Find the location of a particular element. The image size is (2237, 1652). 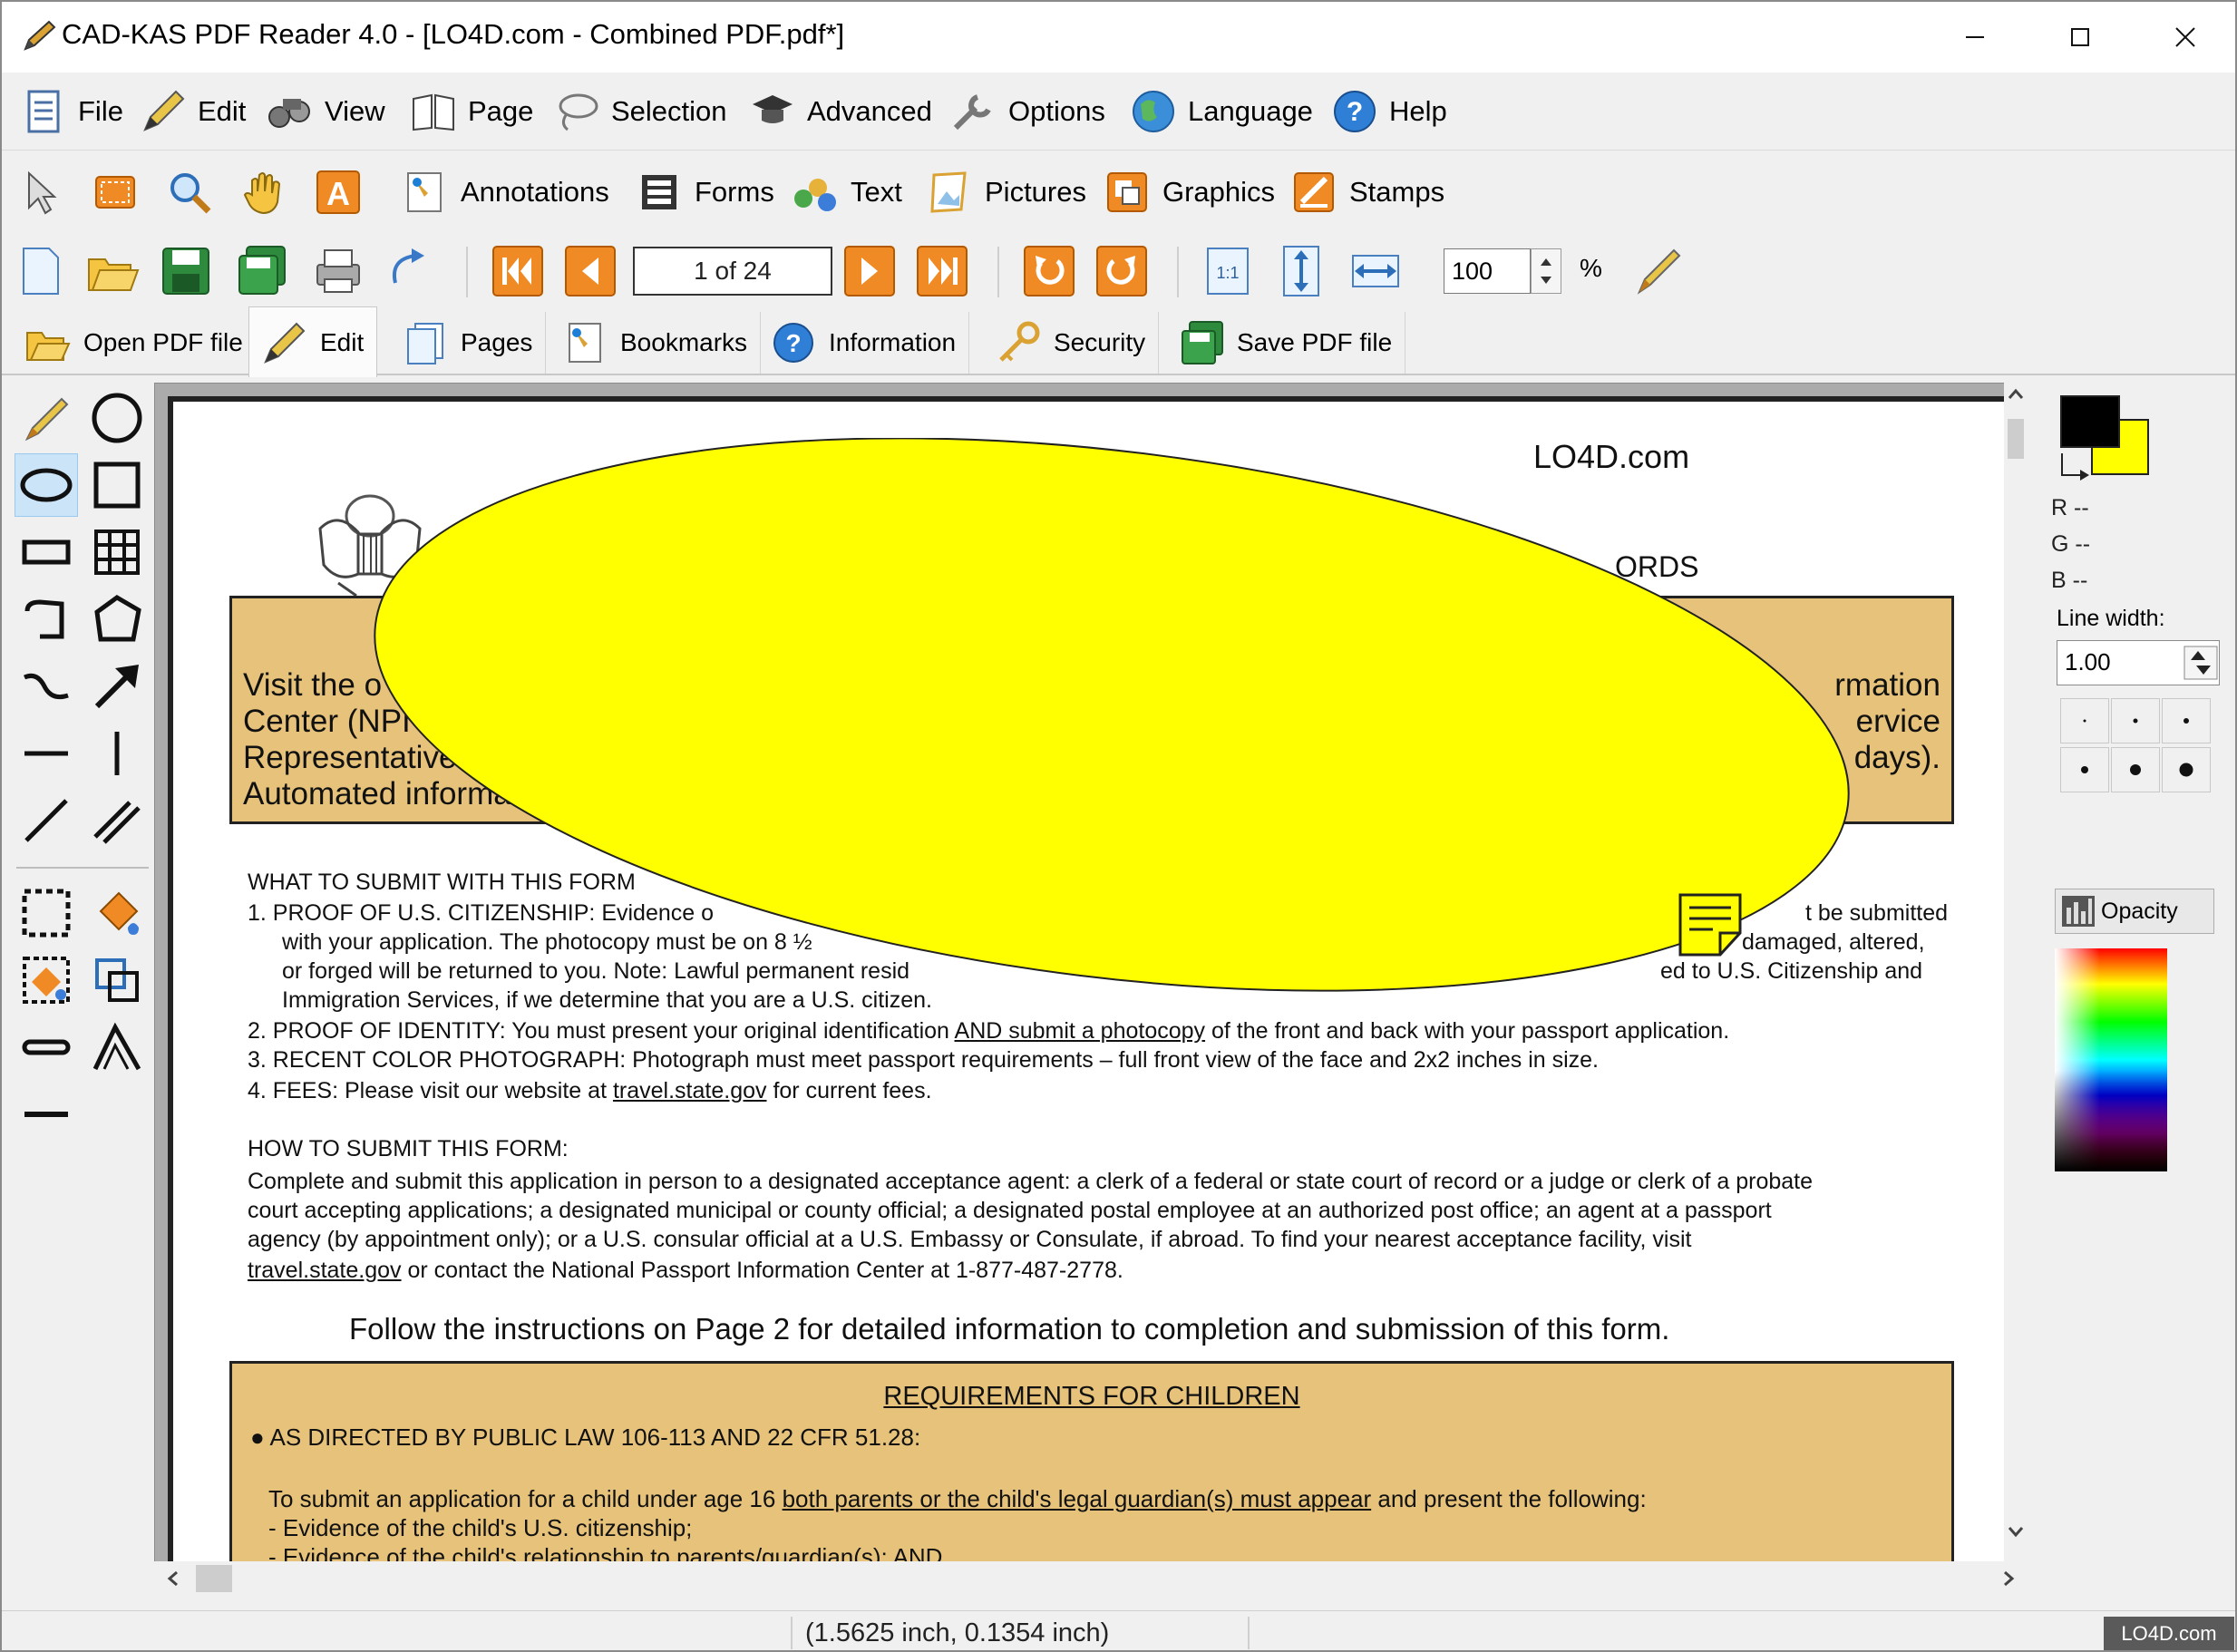

globe-icon is located at coordinates (1154, 112).